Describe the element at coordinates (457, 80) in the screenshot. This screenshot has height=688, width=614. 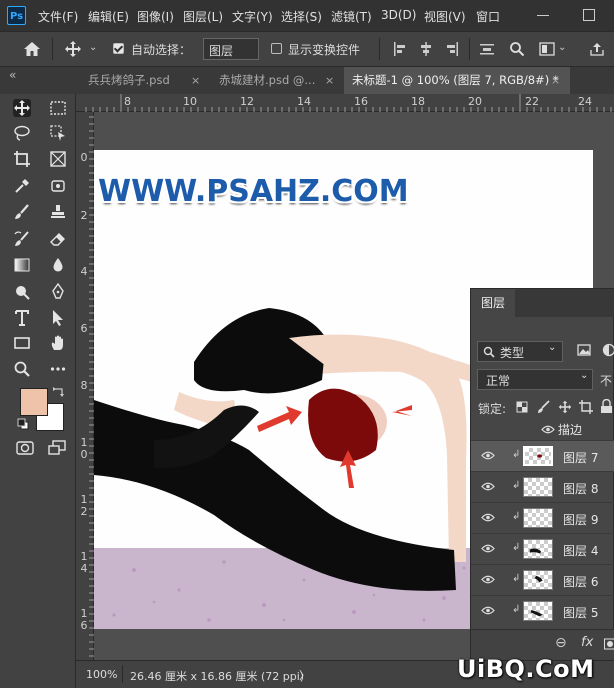
I see `tab-document-3: 未标题-1 @ 100% (图层 7, RGB/8#) * ×` at that location.